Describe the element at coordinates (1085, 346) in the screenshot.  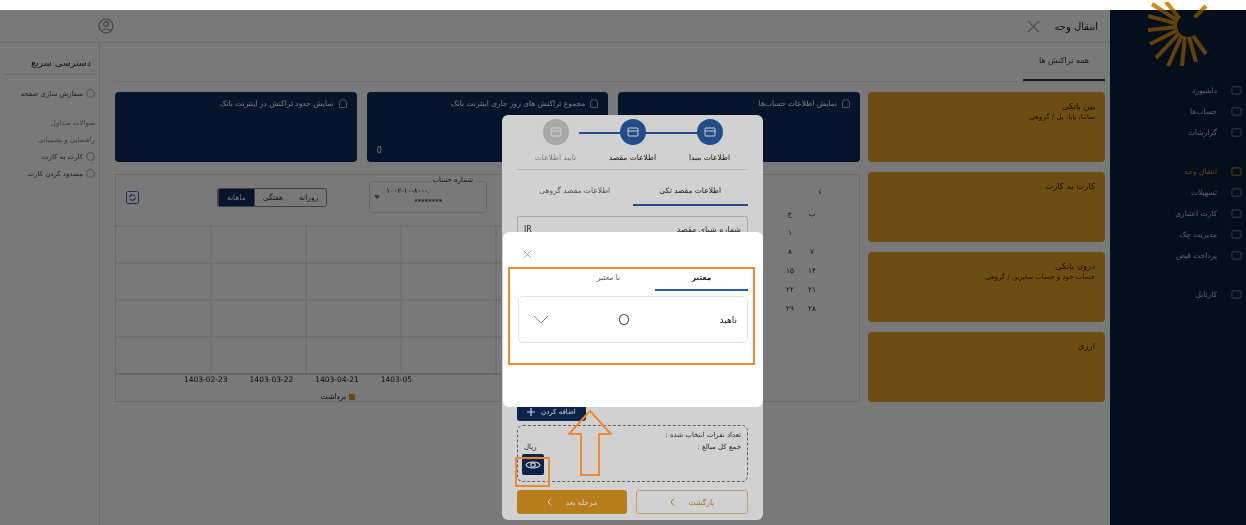
I see `card-title: ارزی` at that location.